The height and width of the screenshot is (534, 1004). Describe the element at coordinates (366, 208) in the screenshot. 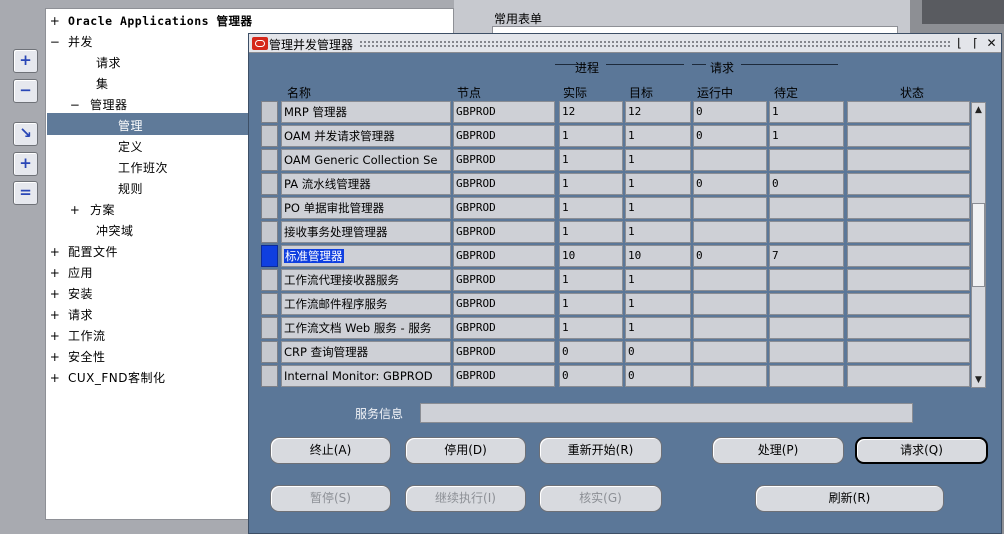

I see `cell-name: PO 单据审批管理器` at that location.